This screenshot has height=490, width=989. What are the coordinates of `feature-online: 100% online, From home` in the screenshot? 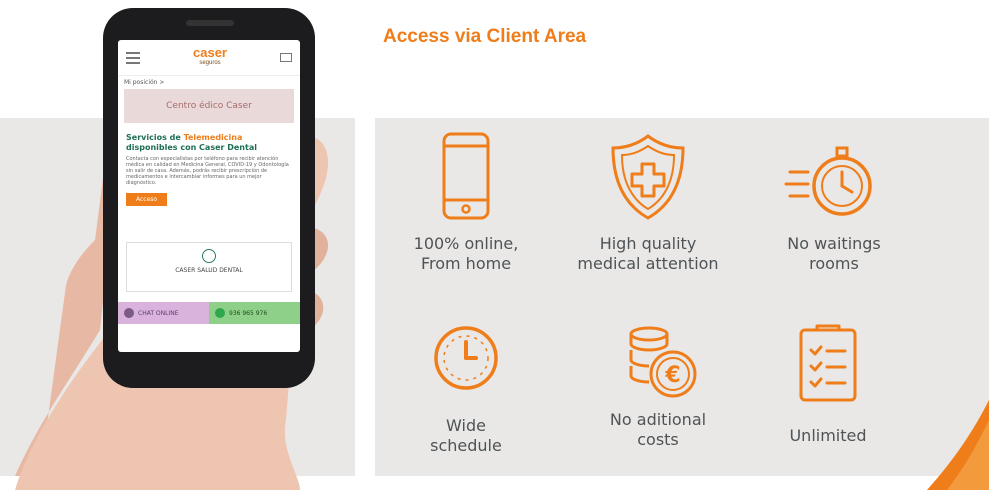 It's located at (466, 201).